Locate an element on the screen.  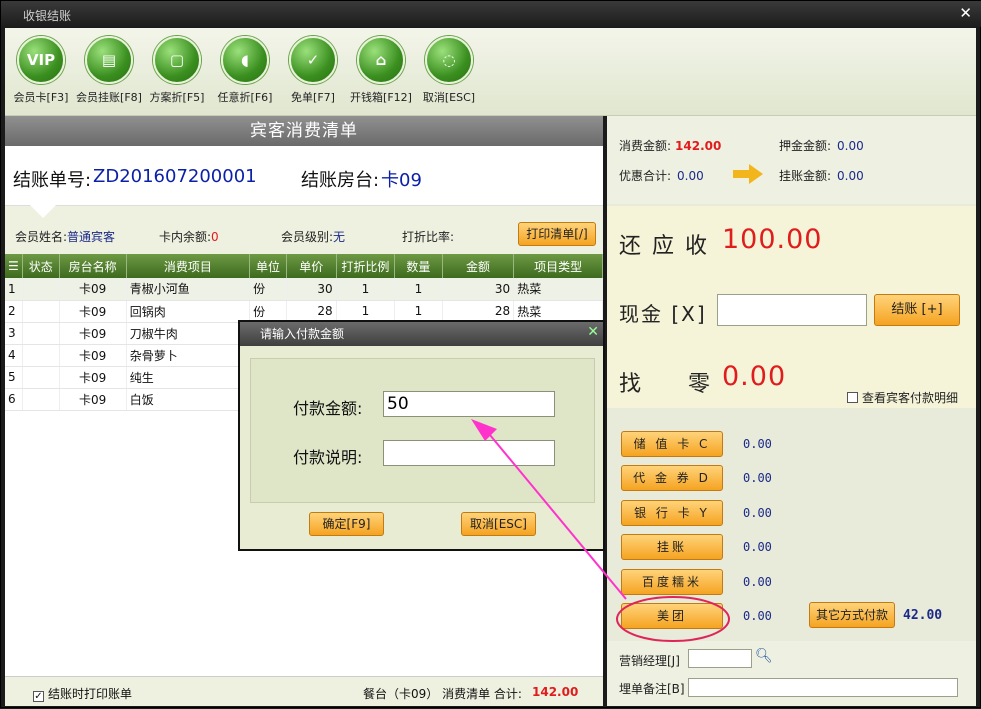
column-header: 单位 is located at coordinates (268, 266).